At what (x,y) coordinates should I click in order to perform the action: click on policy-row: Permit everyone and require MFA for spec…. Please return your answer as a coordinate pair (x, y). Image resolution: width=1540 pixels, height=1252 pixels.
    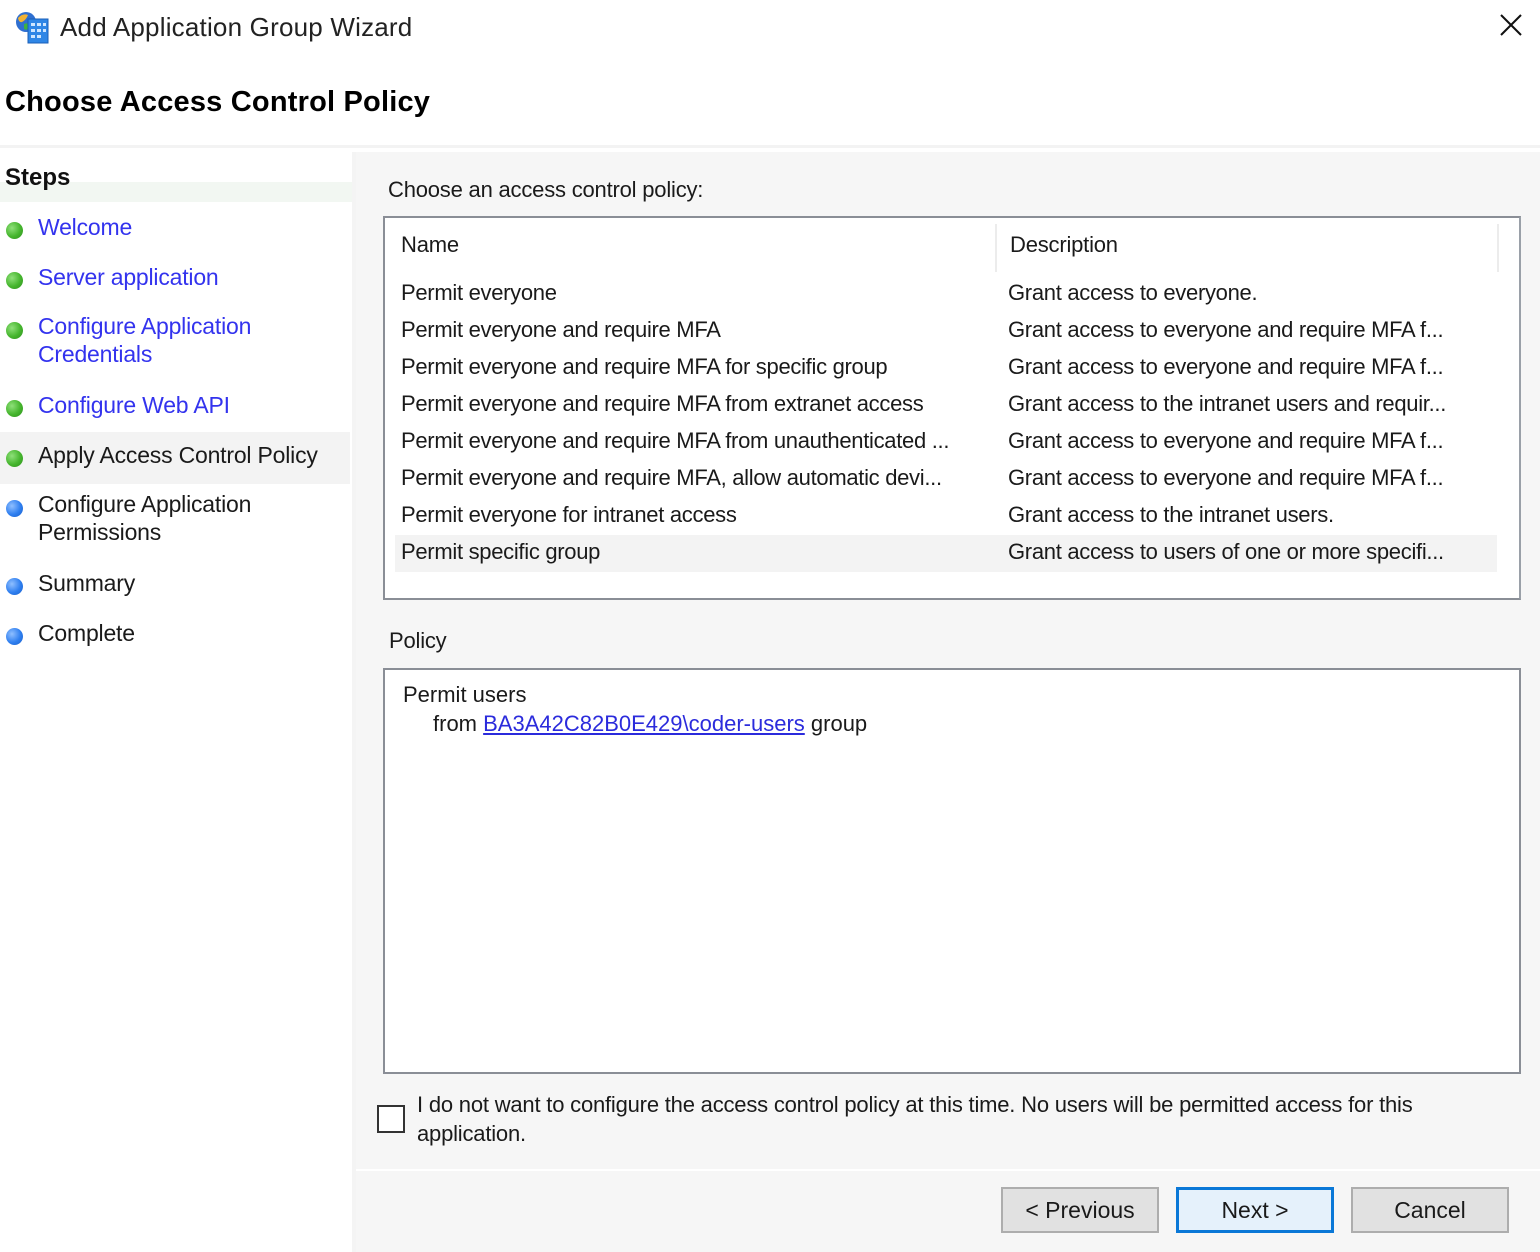
    Looking at the image, I should click on (946, 368).